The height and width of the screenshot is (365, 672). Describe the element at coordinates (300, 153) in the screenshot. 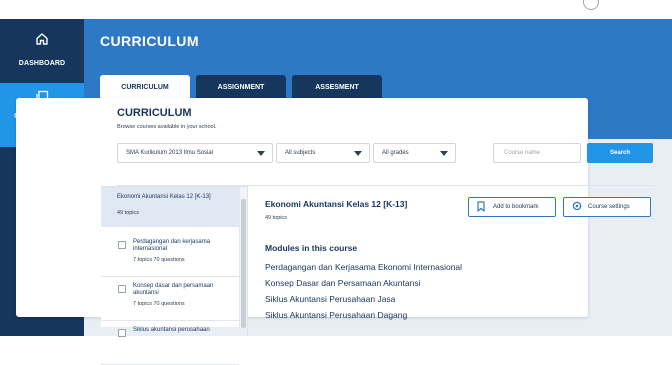

I see `subject-select-value: All subjects` at that location.